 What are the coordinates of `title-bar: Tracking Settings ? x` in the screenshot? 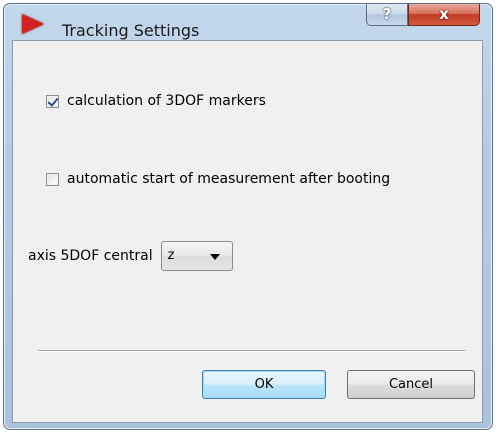 It's located at (248, 22).